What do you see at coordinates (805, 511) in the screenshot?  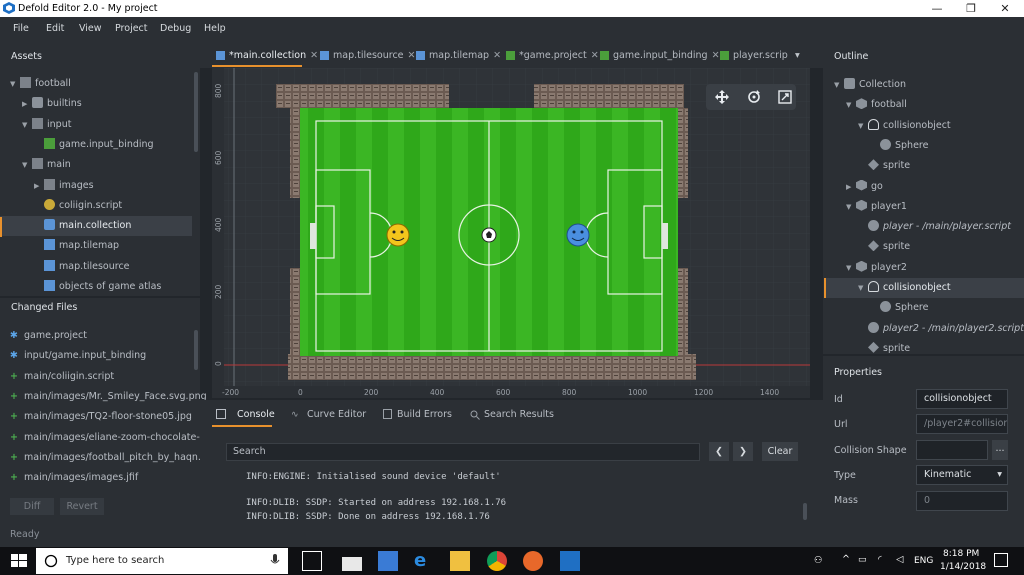 I see `console-scrollbar` at bounding box center [805, 511].